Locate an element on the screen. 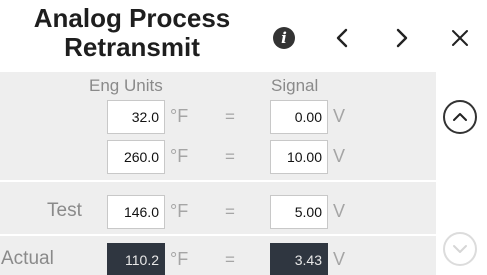 This screenshot has width=487, height=275. actual-signal-unit: V is located at coordinates (339, 259).